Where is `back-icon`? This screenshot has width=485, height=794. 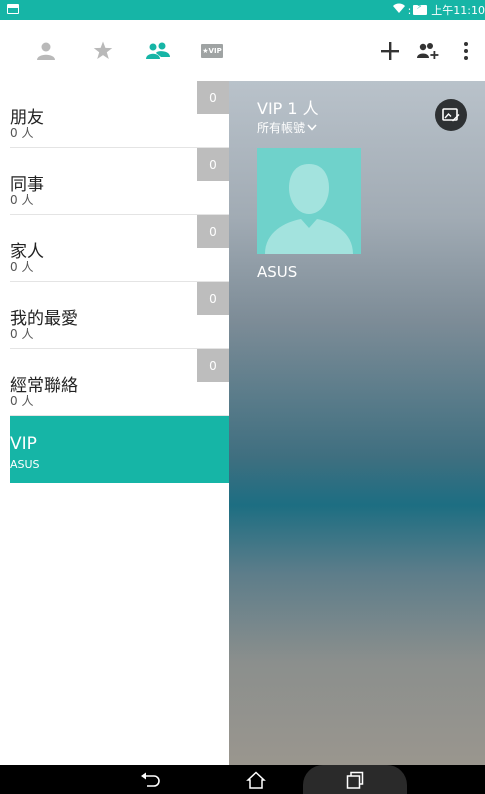
back-icon is located at coordinates (150, 779).